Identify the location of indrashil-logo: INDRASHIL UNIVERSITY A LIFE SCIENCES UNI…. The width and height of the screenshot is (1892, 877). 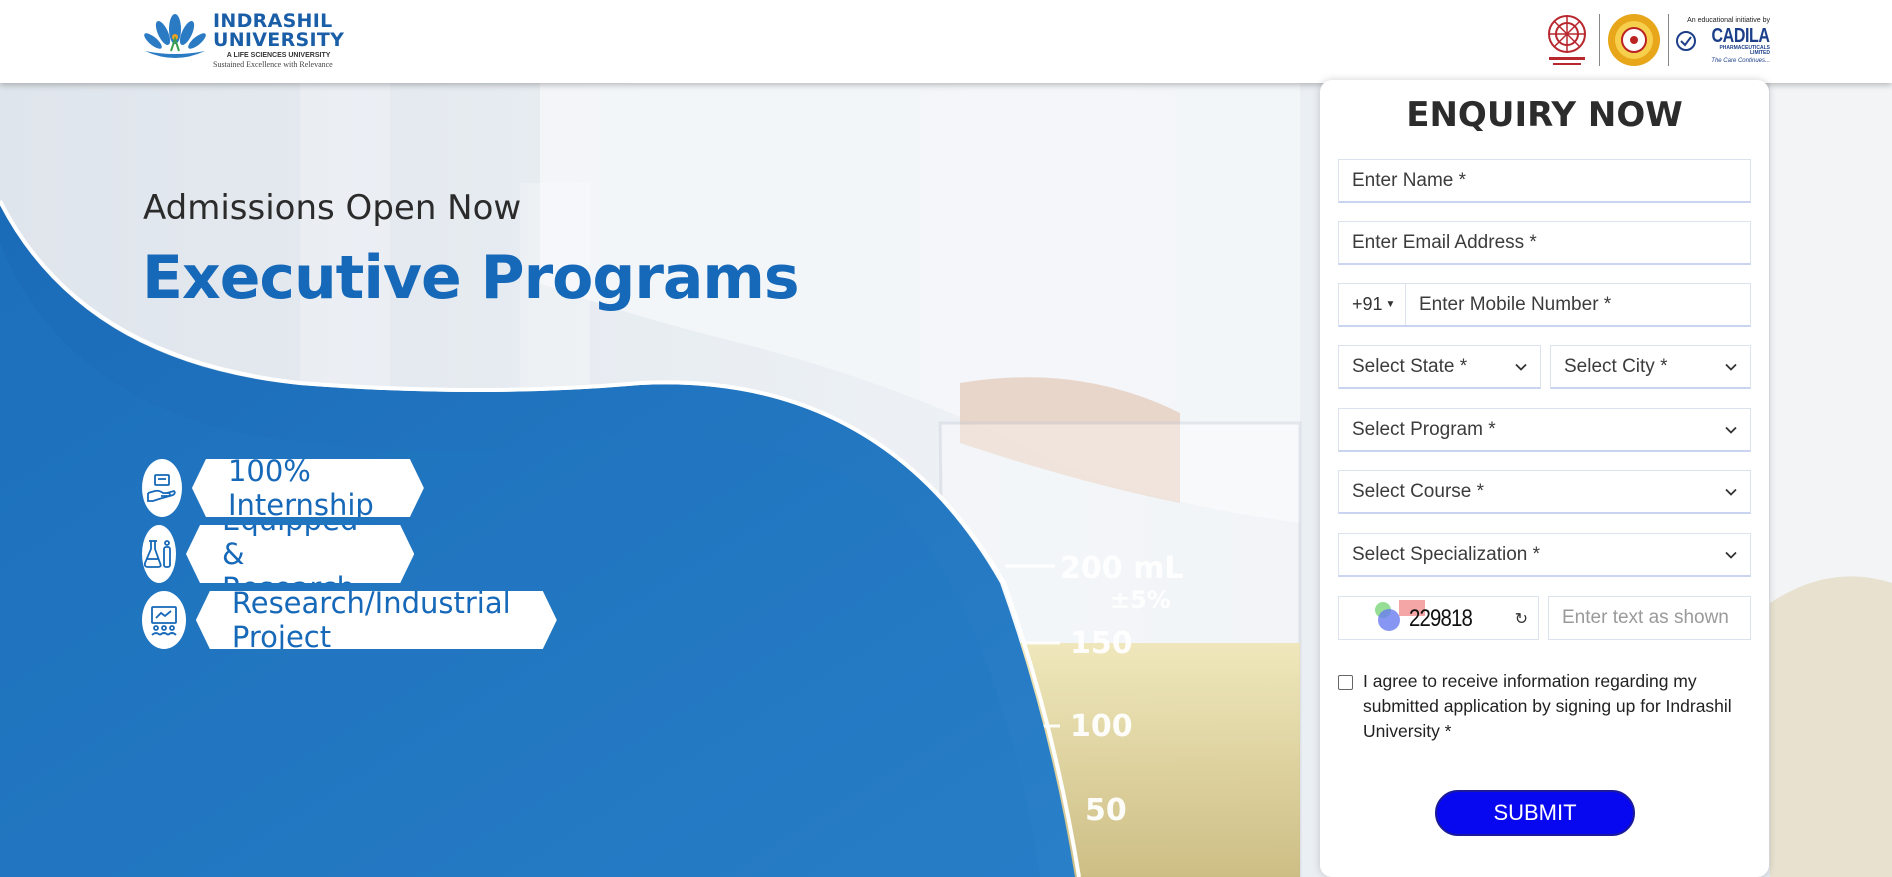
(242, 40).